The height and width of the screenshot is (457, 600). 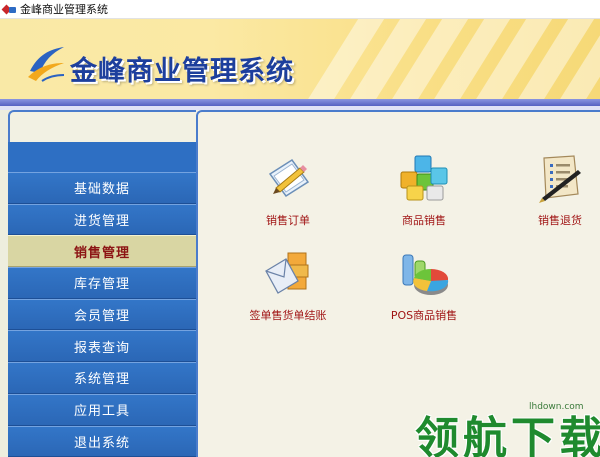 What do you see at coordinates (102, 378) in the screenshot?
I see `nav-item-system: 系统管理` at bounding box center [102, 378].